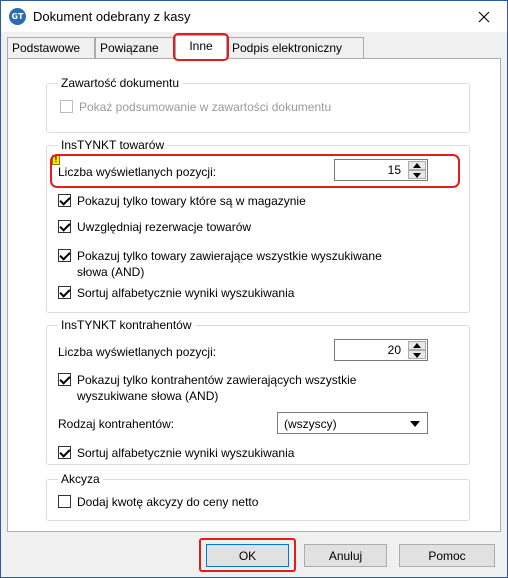 The image size is (508, 578). What do you see at coordinates (168, 502) in the screenshot?
I see `add-excise-label: Dodaj kwotę akcyzy do ceny netto` at bounding box center [168, 502].